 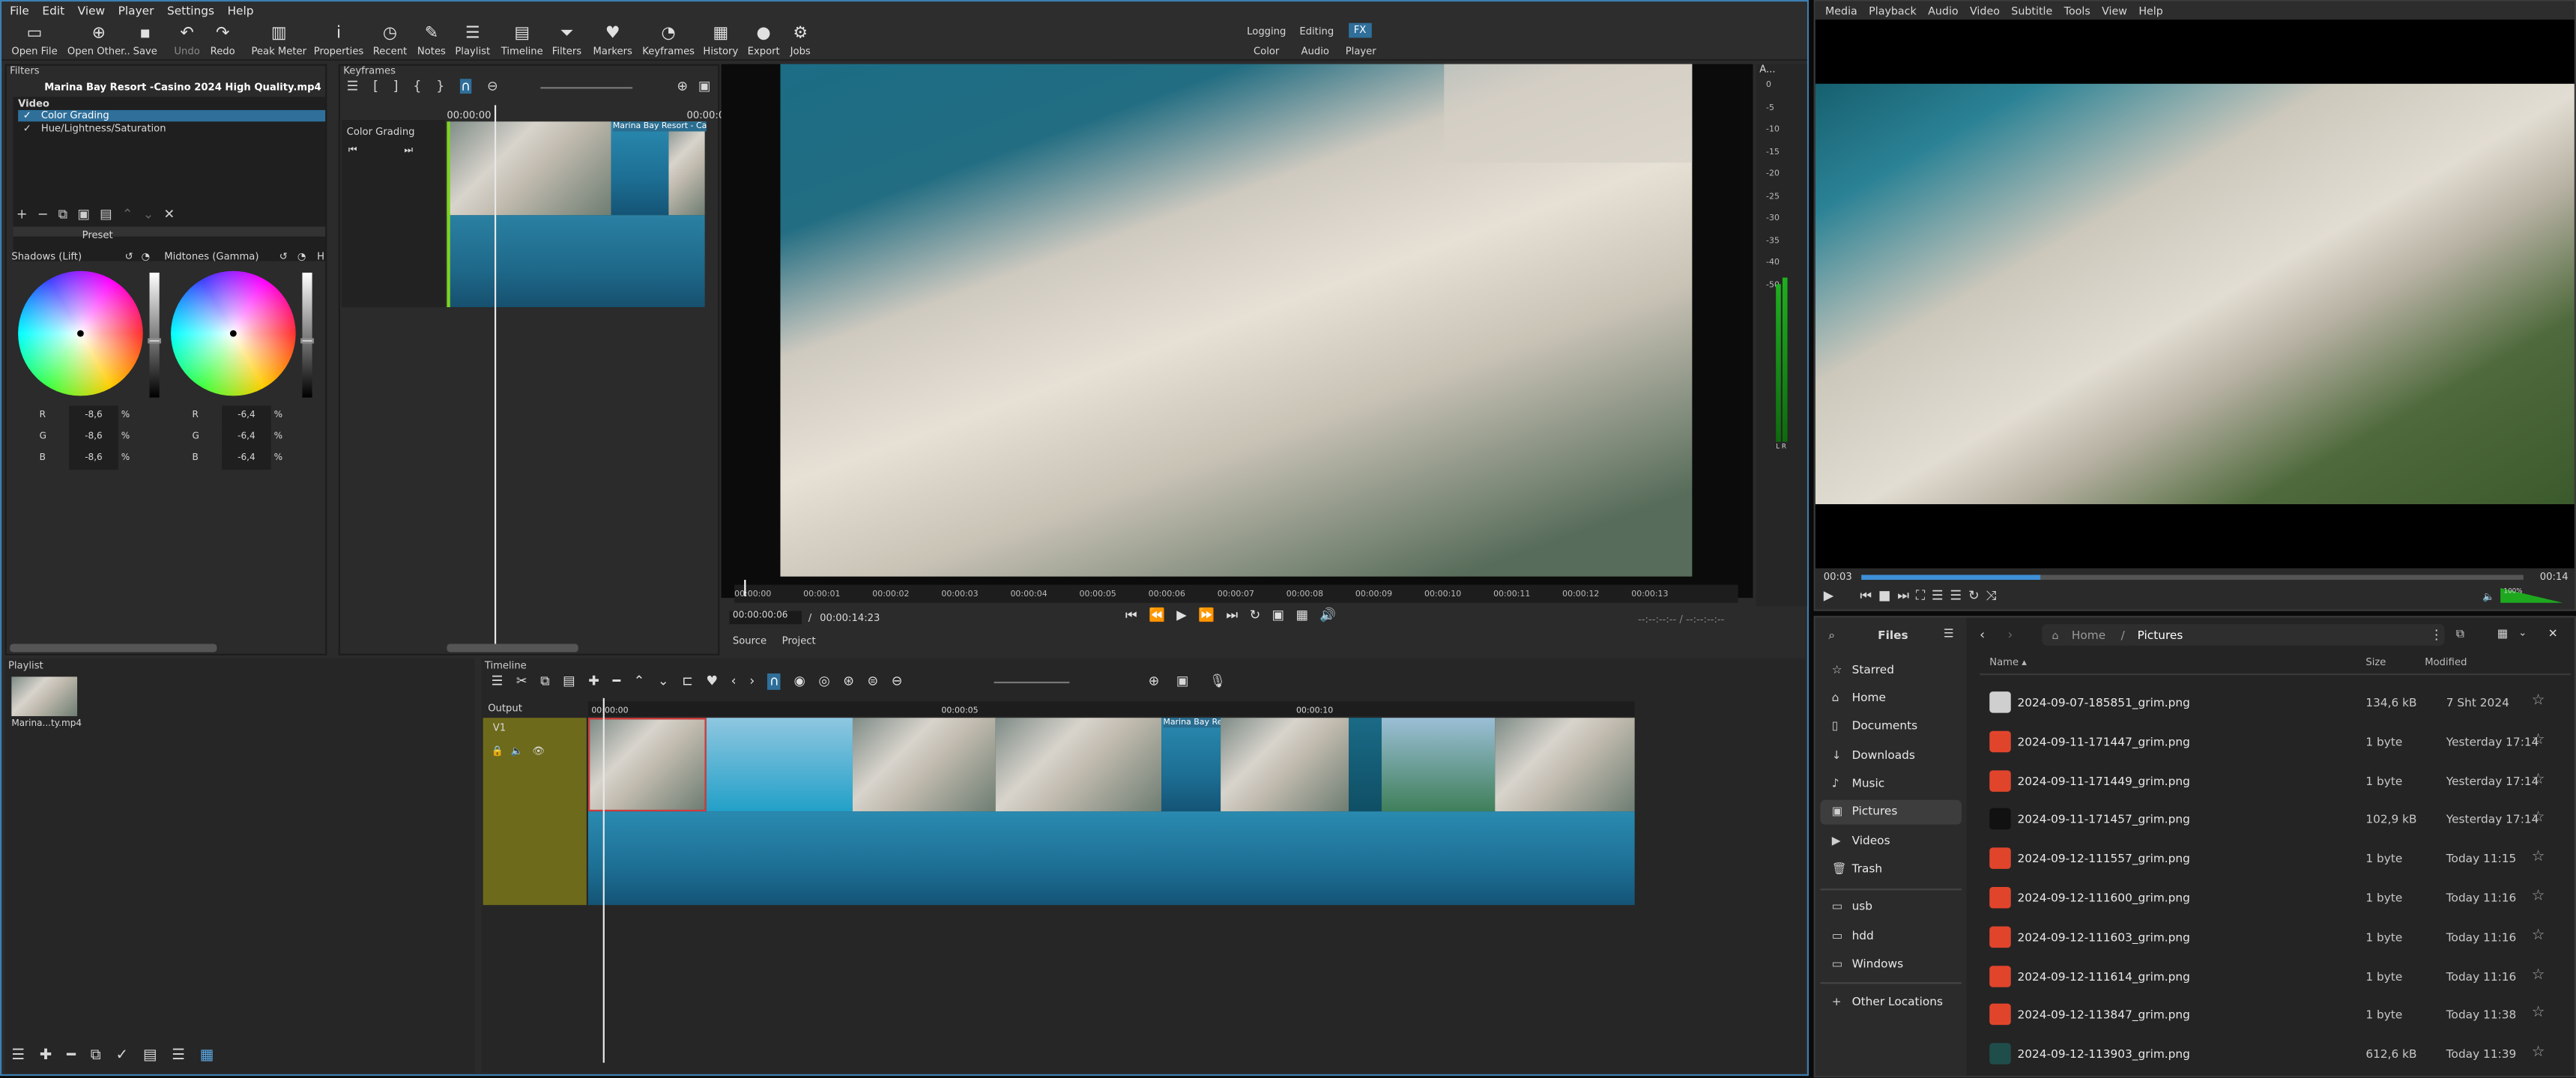 I want to click on details-view-icon: ▤, so click(x=150, y=1056).